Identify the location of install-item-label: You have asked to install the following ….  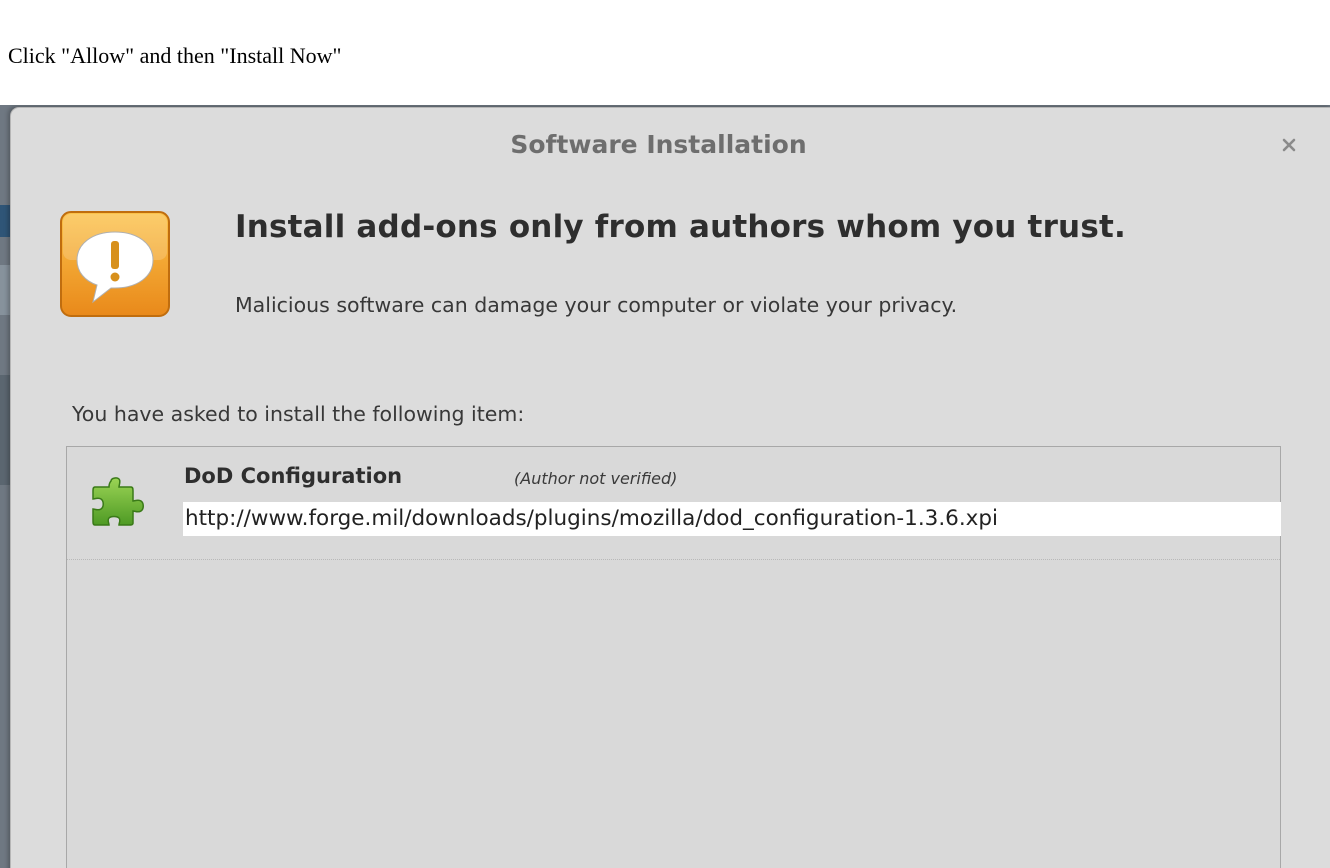
(298, 414).